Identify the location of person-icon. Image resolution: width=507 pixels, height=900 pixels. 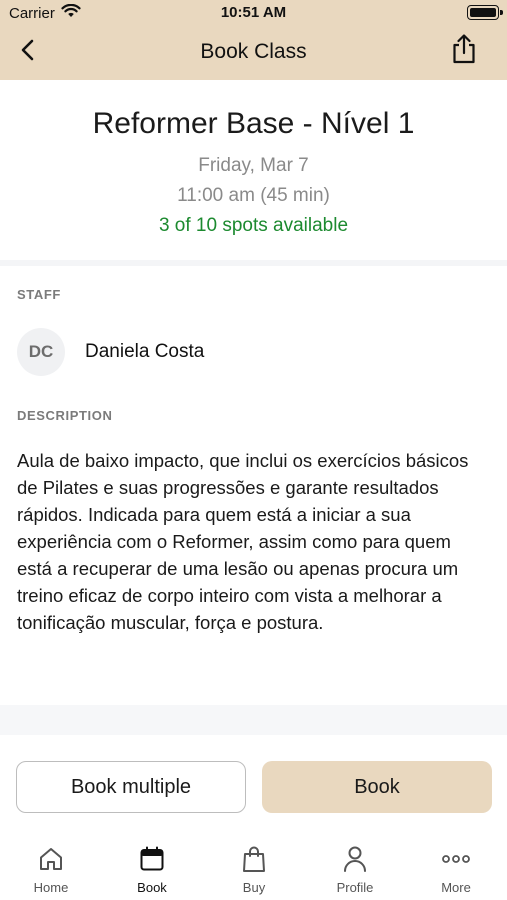
(355, 859).